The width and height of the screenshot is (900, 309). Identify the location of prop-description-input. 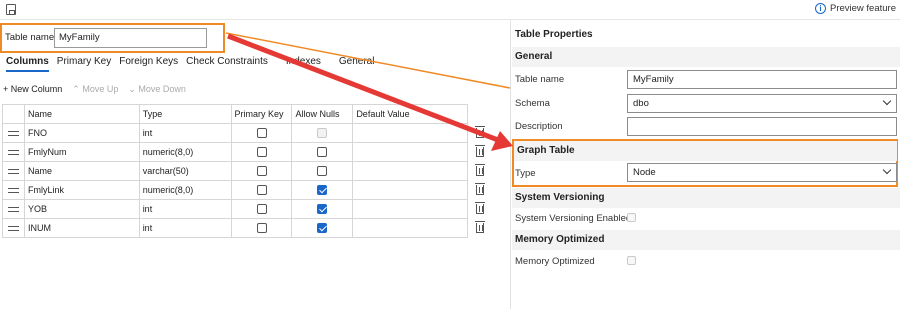
(762, 126).